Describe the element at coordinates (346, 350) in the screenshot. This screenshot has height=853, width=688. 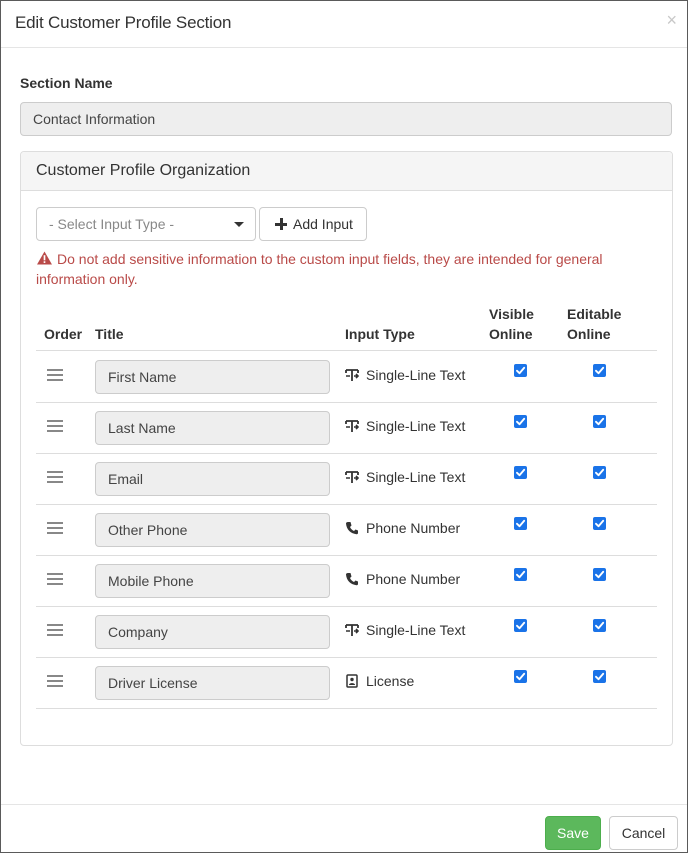
I see `table-header-divider` at that location.